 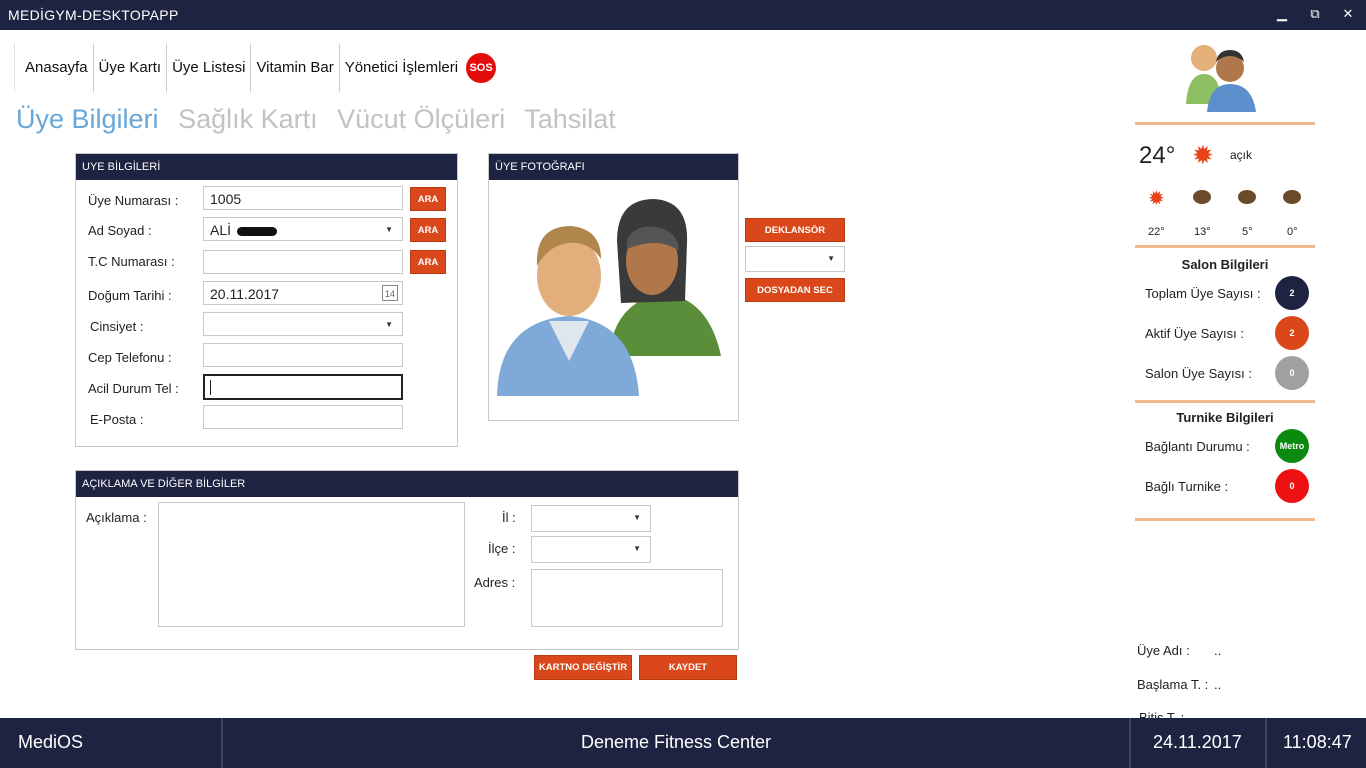 What do you see at coordinates (1282, 15) in the screenshot?
I see `minimize-button: ▁` at bounding box center [1282, 15].